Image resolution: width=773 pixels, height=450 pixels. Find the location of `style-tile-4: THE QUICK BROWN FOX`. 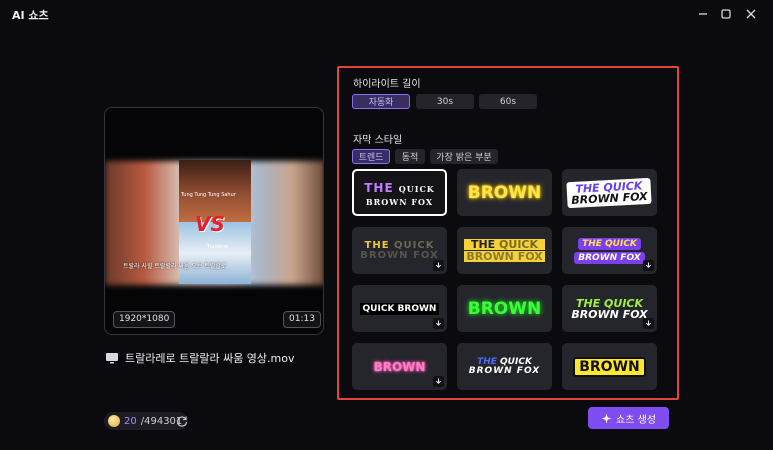

style-tile-4: THE QUICK BROWN FOX is located at coordinates (399, 250).